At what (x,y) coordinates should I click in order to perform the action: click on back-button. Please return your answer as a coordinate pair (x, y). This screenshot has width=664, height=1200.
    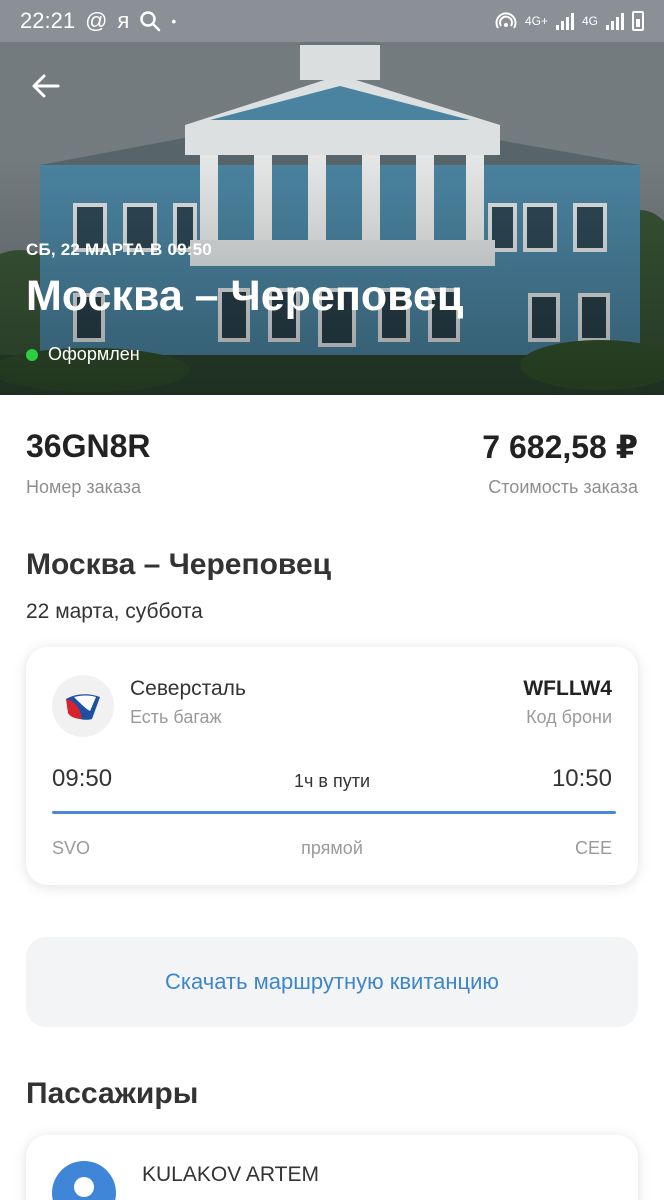
    Looking at the image, I should click on (46, 86).